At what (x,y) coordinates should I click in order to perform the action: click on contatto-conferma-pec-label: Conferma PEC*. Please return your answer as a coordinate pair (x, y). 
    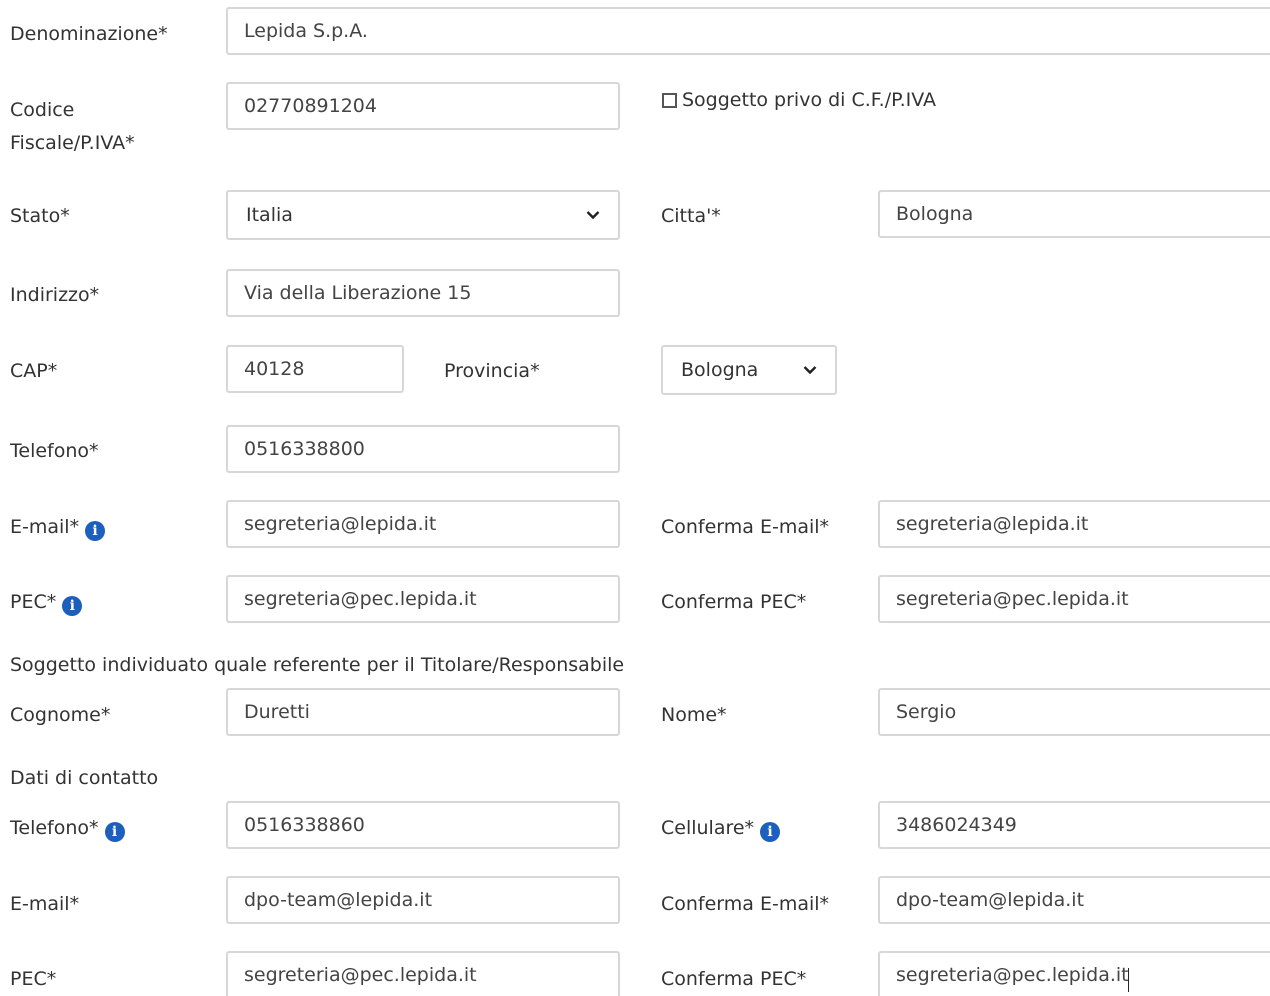
    Looking at the image, I should click on (734, 979).